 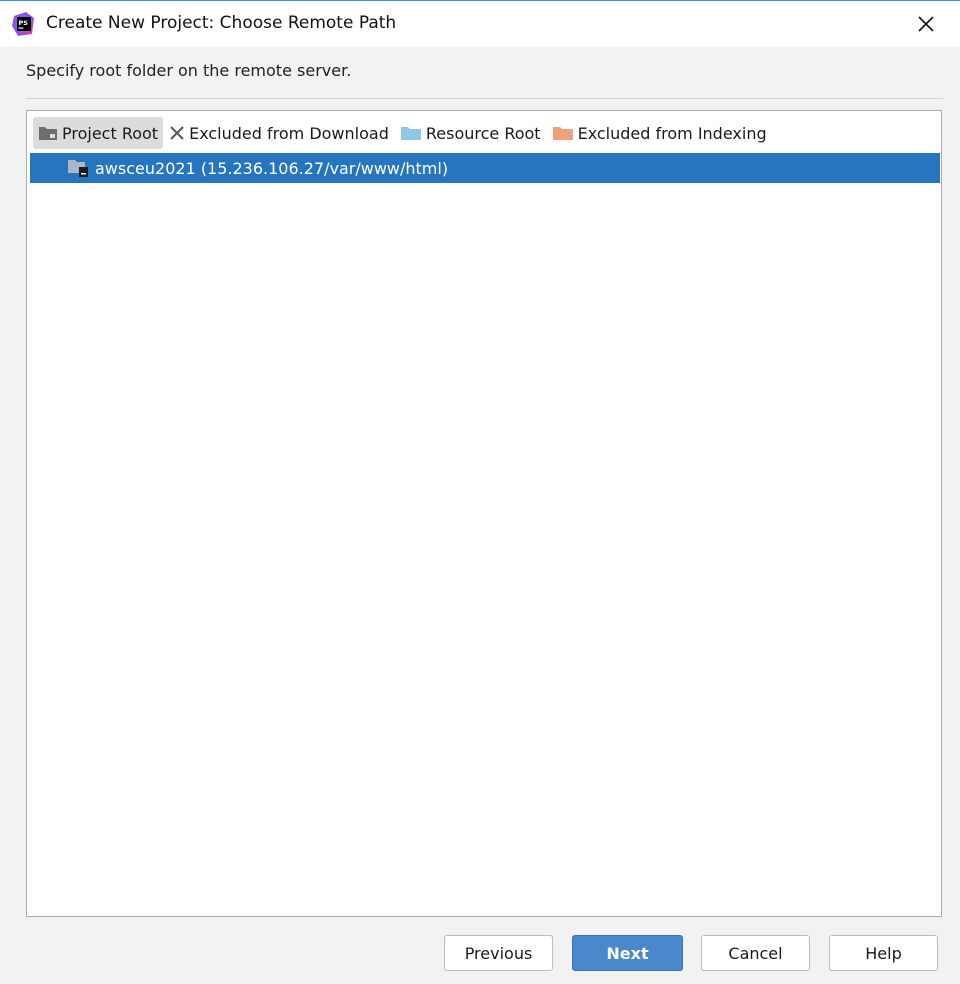 What do you see at coordinates (272, 168) in the screenshot?
I see `tree-item-label: awsceu2021 (15.236.106.27/var/www/html)` at bounding box center [272, 168].